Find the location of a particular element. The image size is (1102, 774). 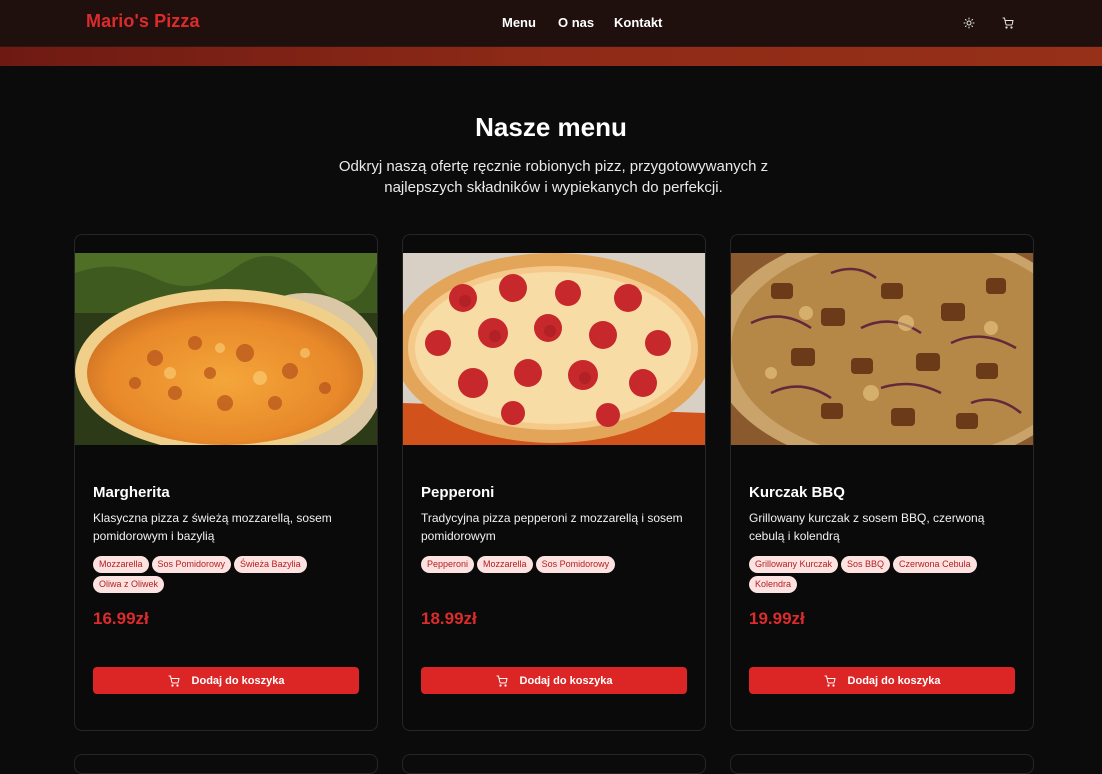

pepperoni-image is located at coordinates (554, 349).